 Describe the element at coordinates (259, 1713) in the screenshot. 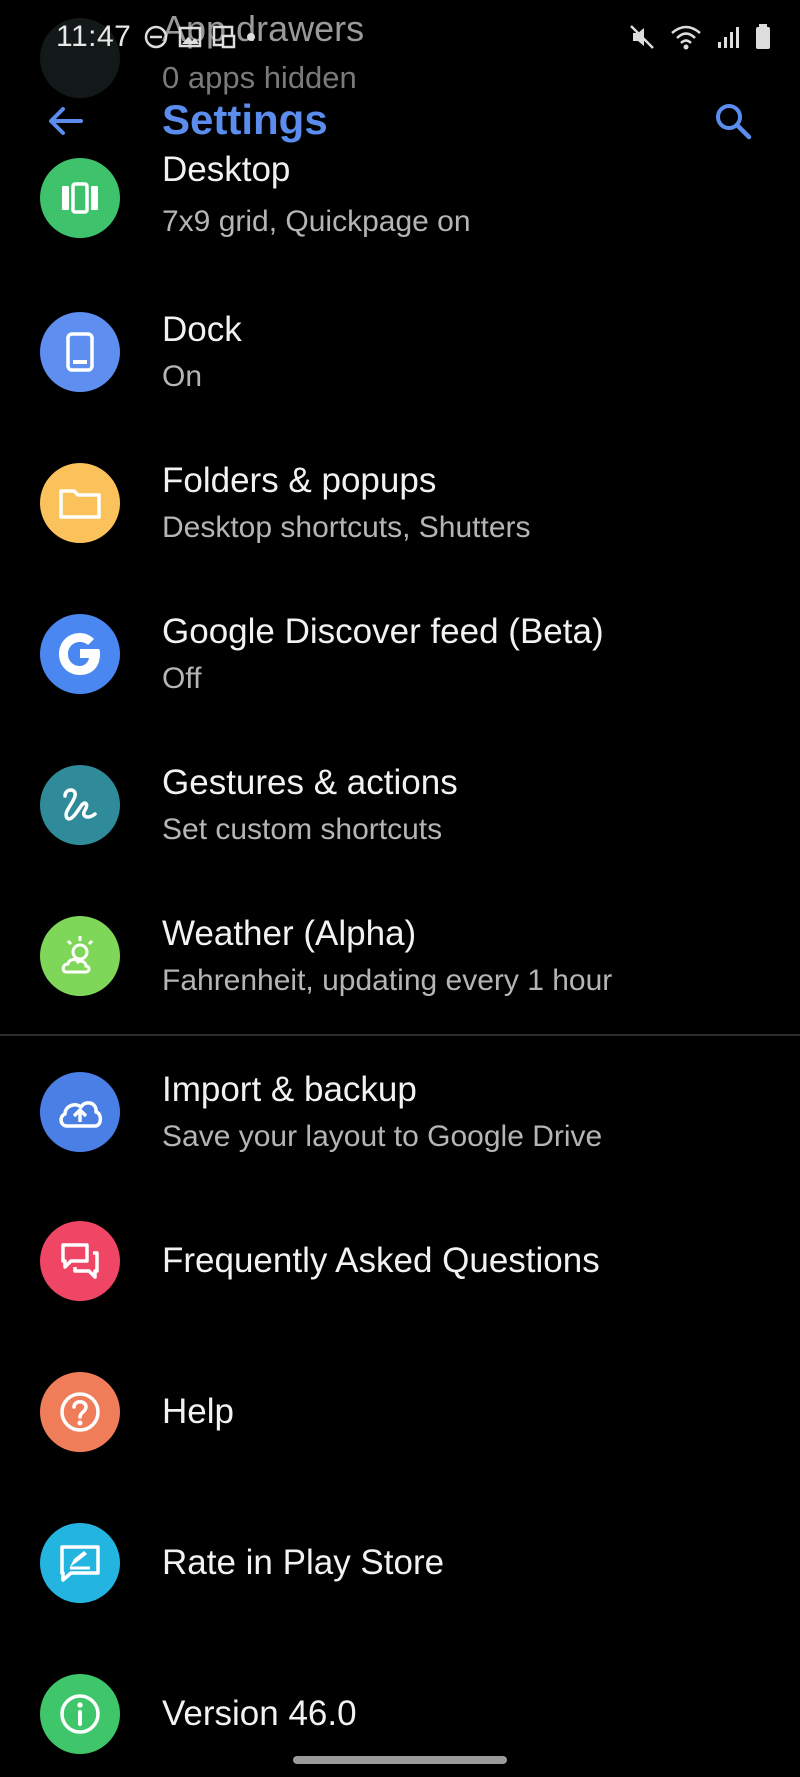

I see `list-item-title: Version 46.0` at that location.